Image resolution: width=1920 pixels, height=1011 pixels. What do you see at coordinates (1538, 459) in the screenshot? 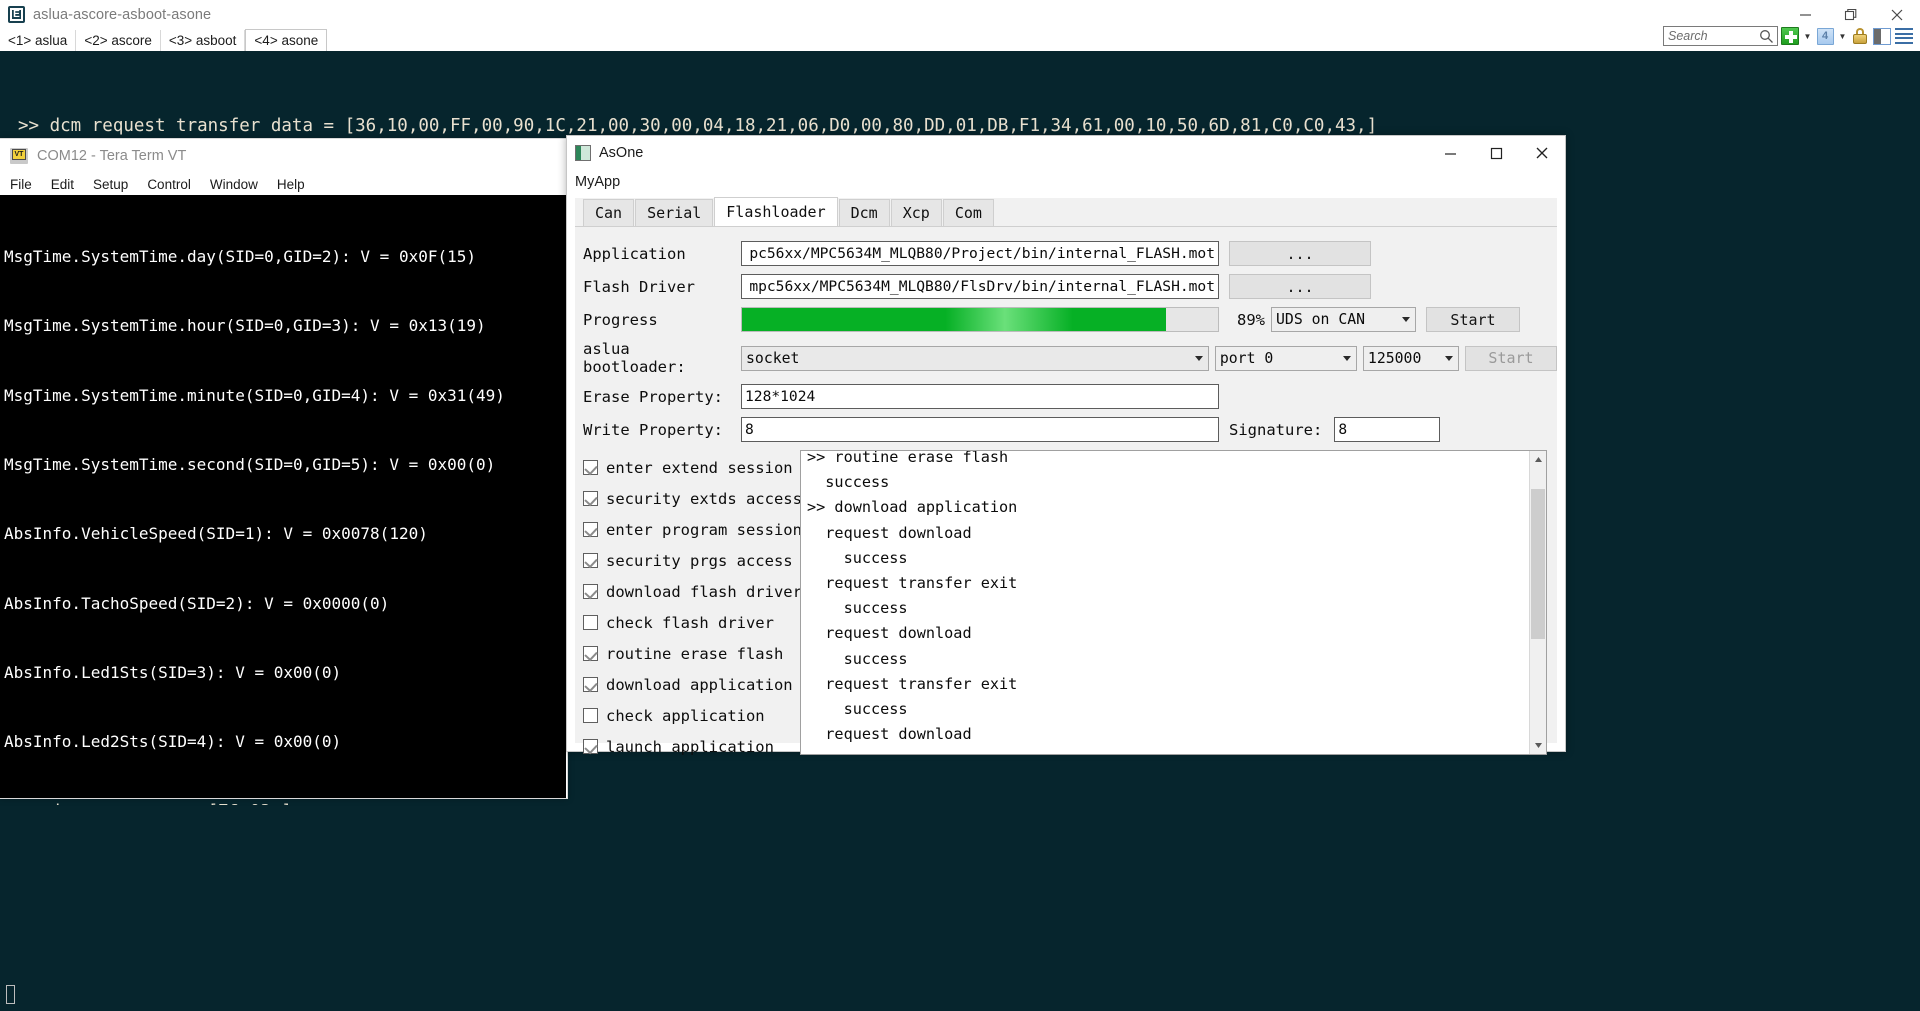
I see `scroll-up-icon` at bounding box center [1538, 459].